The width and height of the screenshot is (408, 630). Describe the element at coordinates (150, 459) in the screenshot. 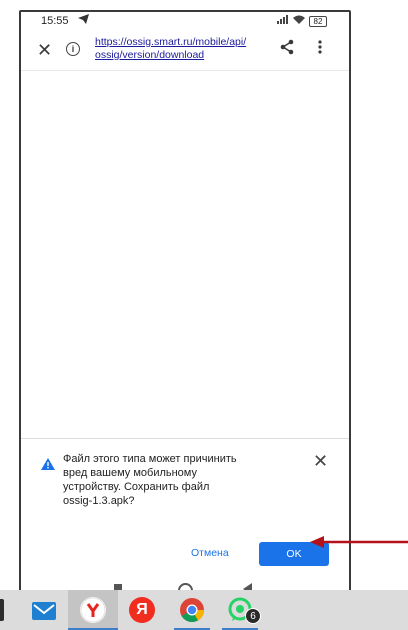

I see `warning-message-line-1: Файл этого типа может причинить` at that location.